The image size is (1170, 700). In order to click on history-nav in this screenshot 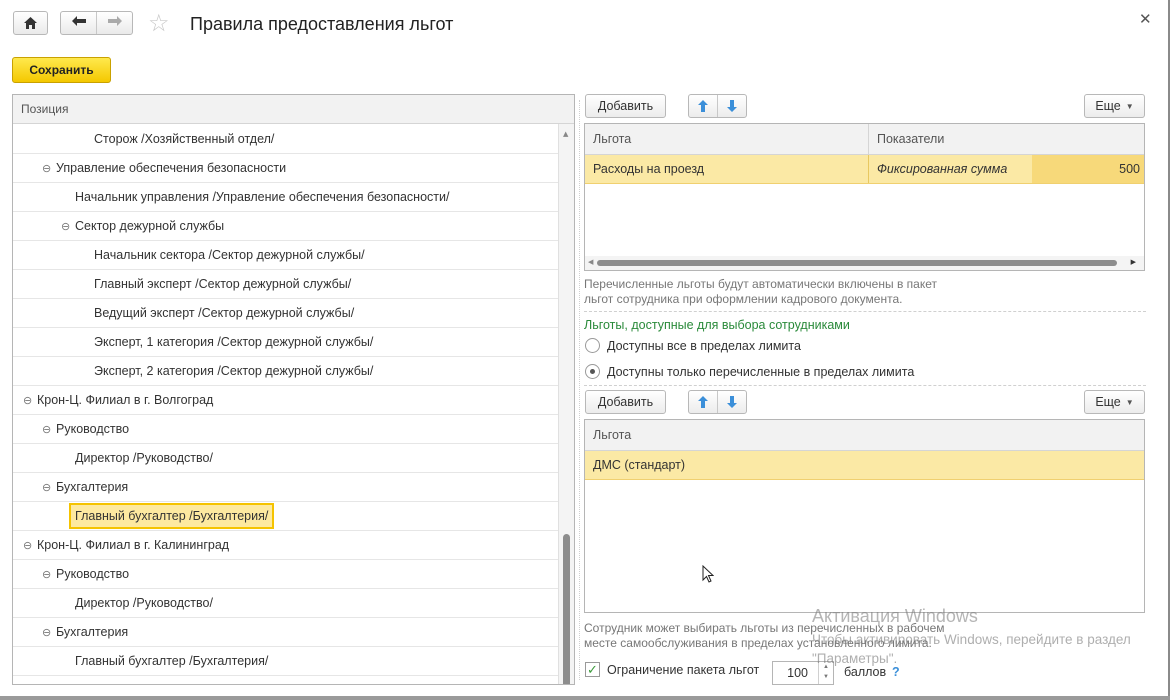, I will do `click(96, 23)`.